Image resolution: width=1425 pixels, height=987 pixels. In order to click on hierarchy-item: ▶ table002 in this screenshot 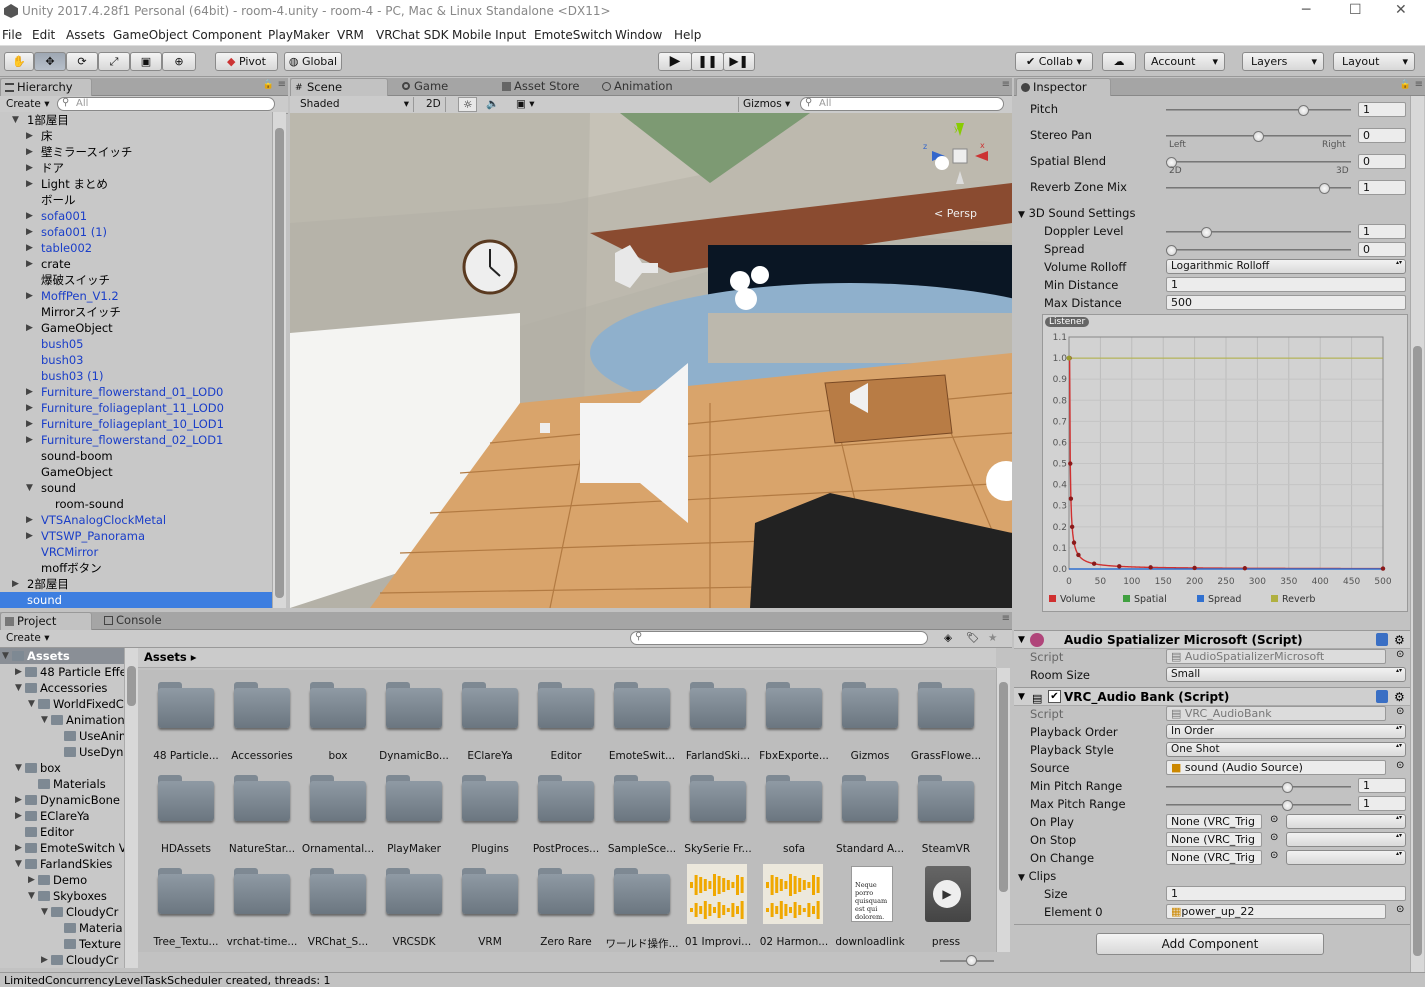, I will do `click(136, 248)`.